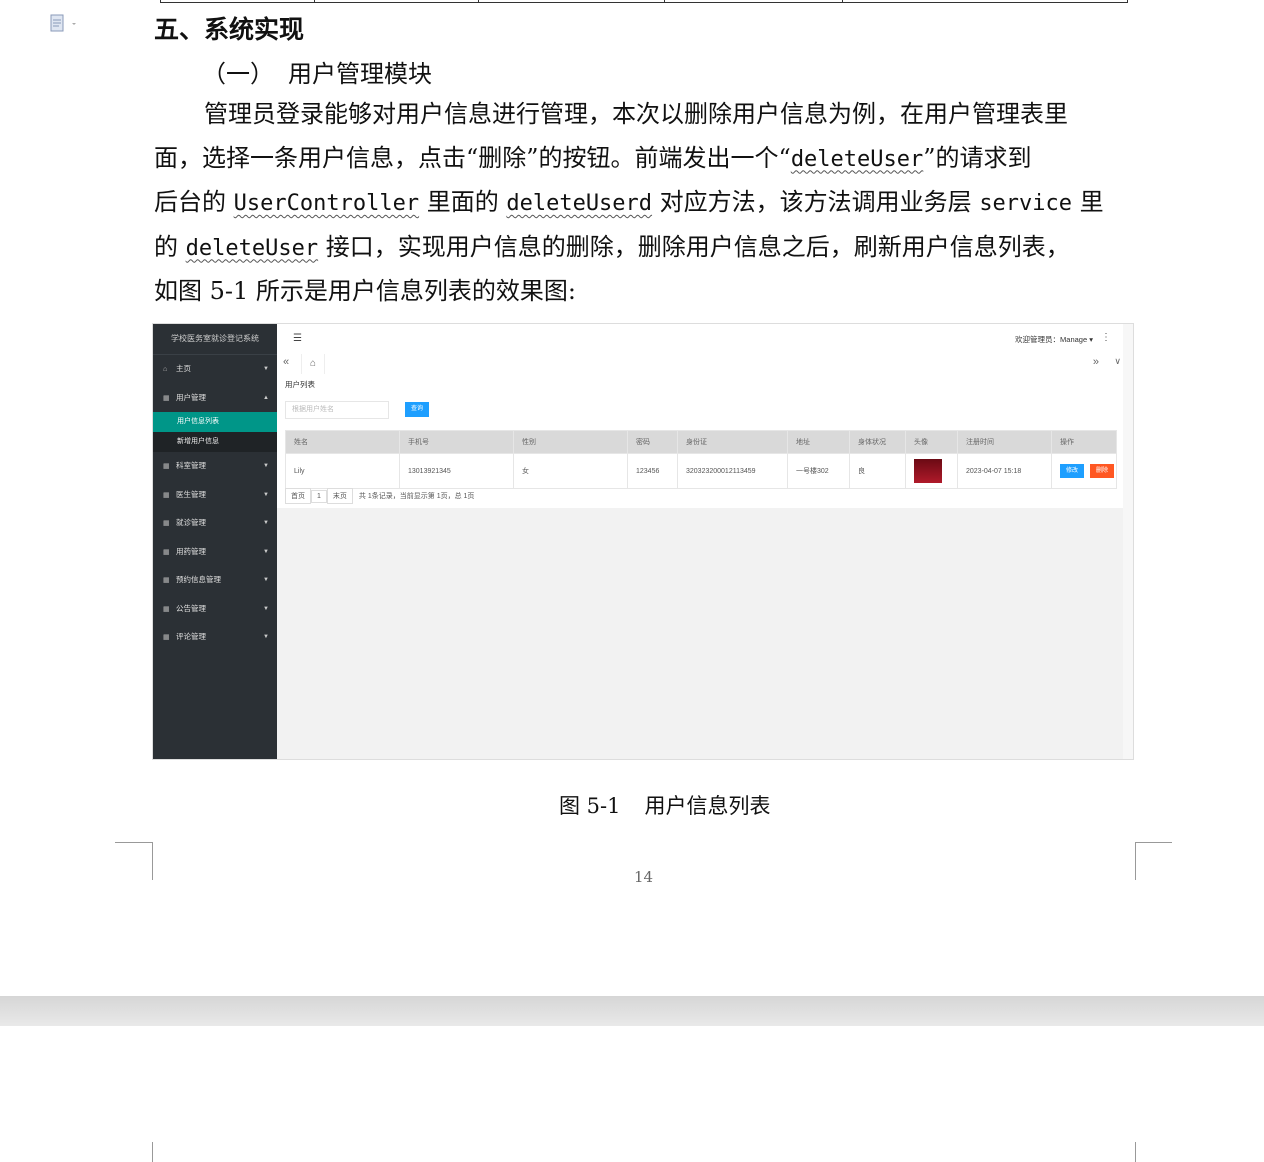  What do you see at coordinates (1095, 362) in the screenshot?
I see `scroll-right-icon: »` at bounding box center [1095, 362].